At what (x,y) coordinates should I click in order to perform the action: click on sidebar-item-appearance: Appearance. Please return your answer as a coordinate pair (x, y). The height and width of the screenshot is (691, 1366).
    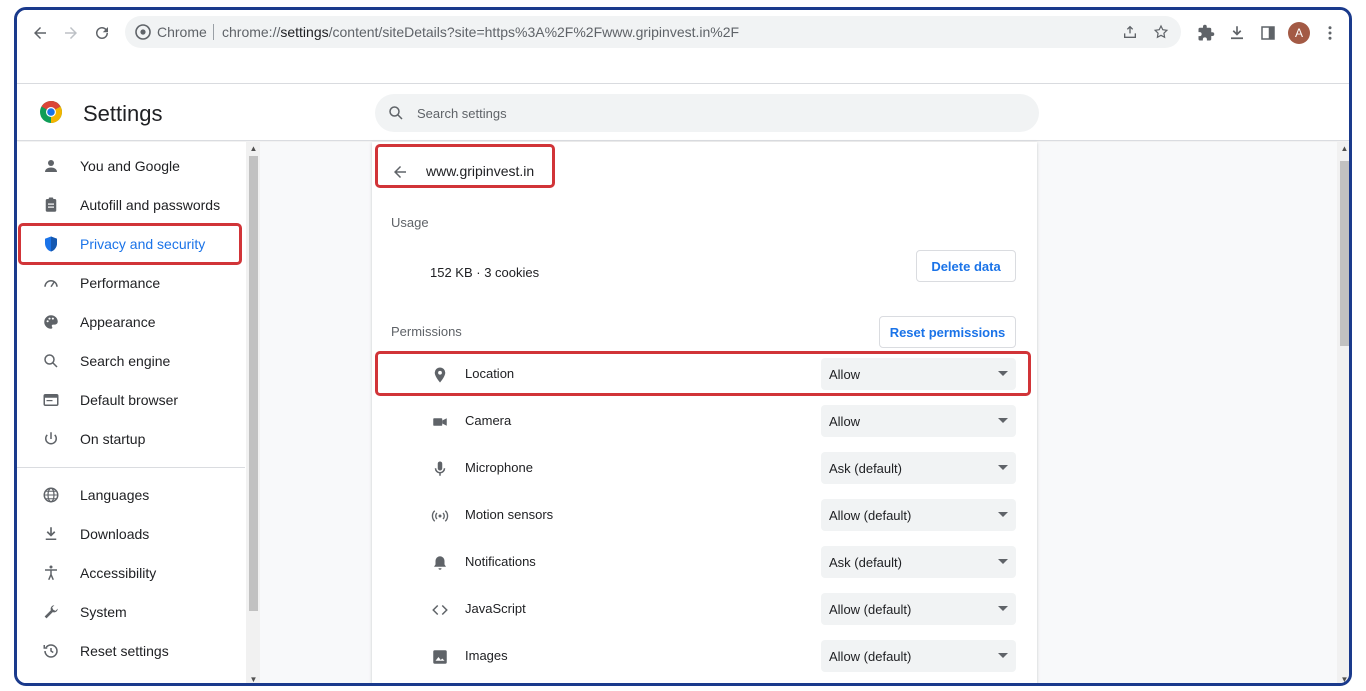
    Looking at the image, I should click on (131, 322).